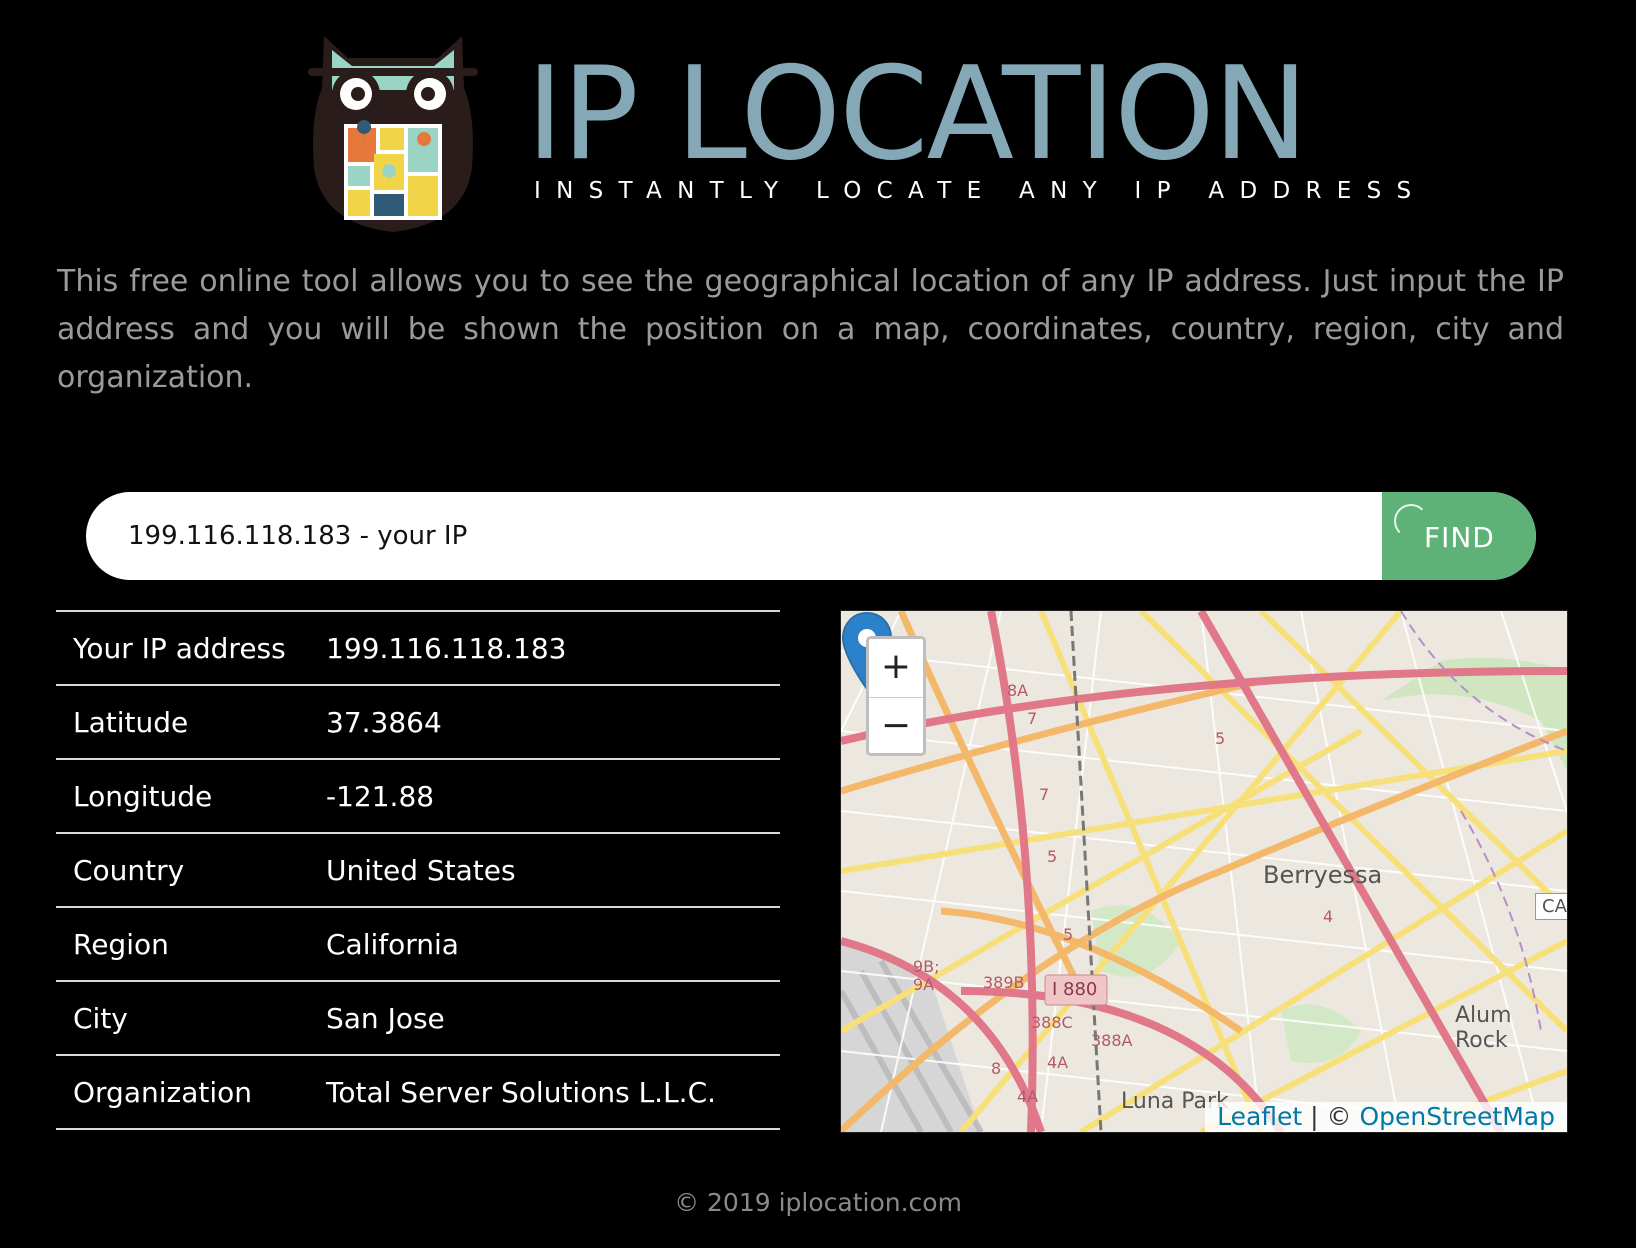 The width and height of the screenshot is (1636, 1248). Describe the element at coordinates (191, 648) in the screenshot. I see `info-label: Your IP address` at that location.